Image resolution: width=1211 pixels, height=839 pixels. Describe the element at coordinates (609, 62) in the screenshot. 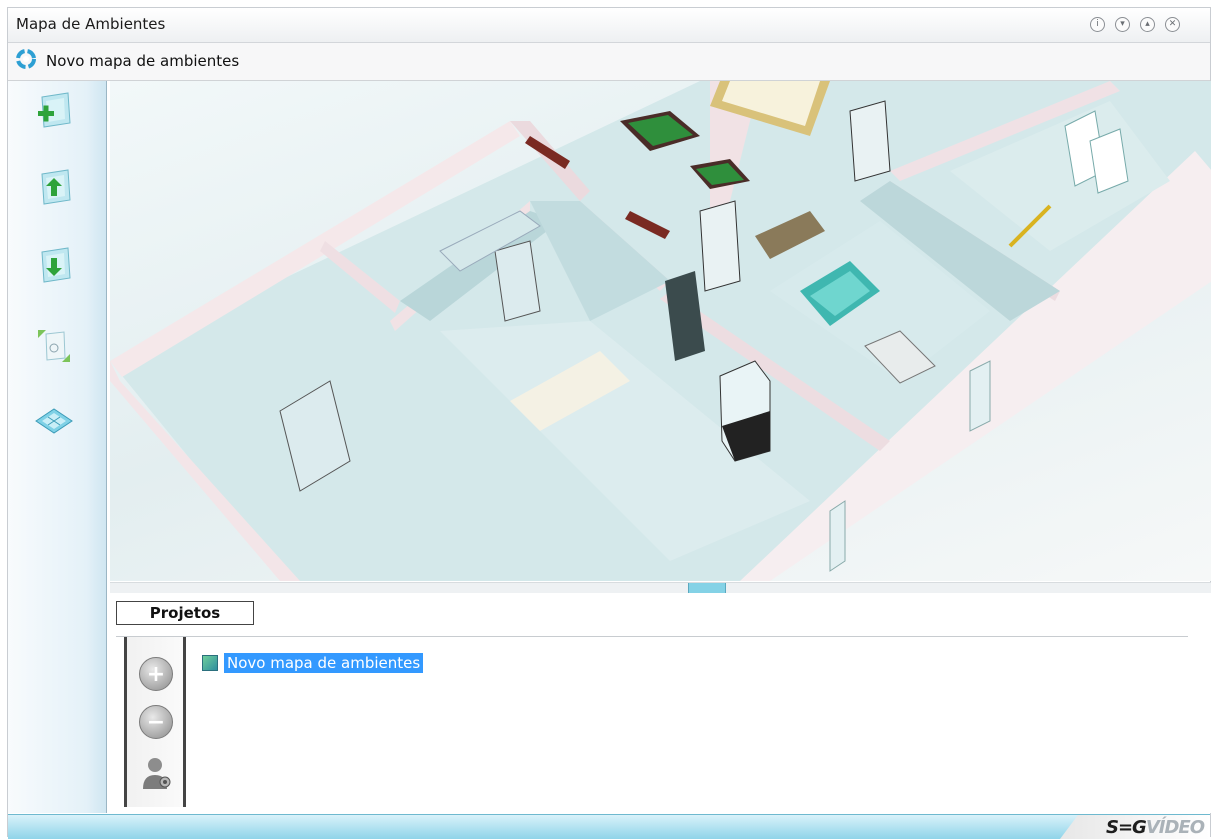

I see `toolbar: Novo mapa de ambientes` at that location.